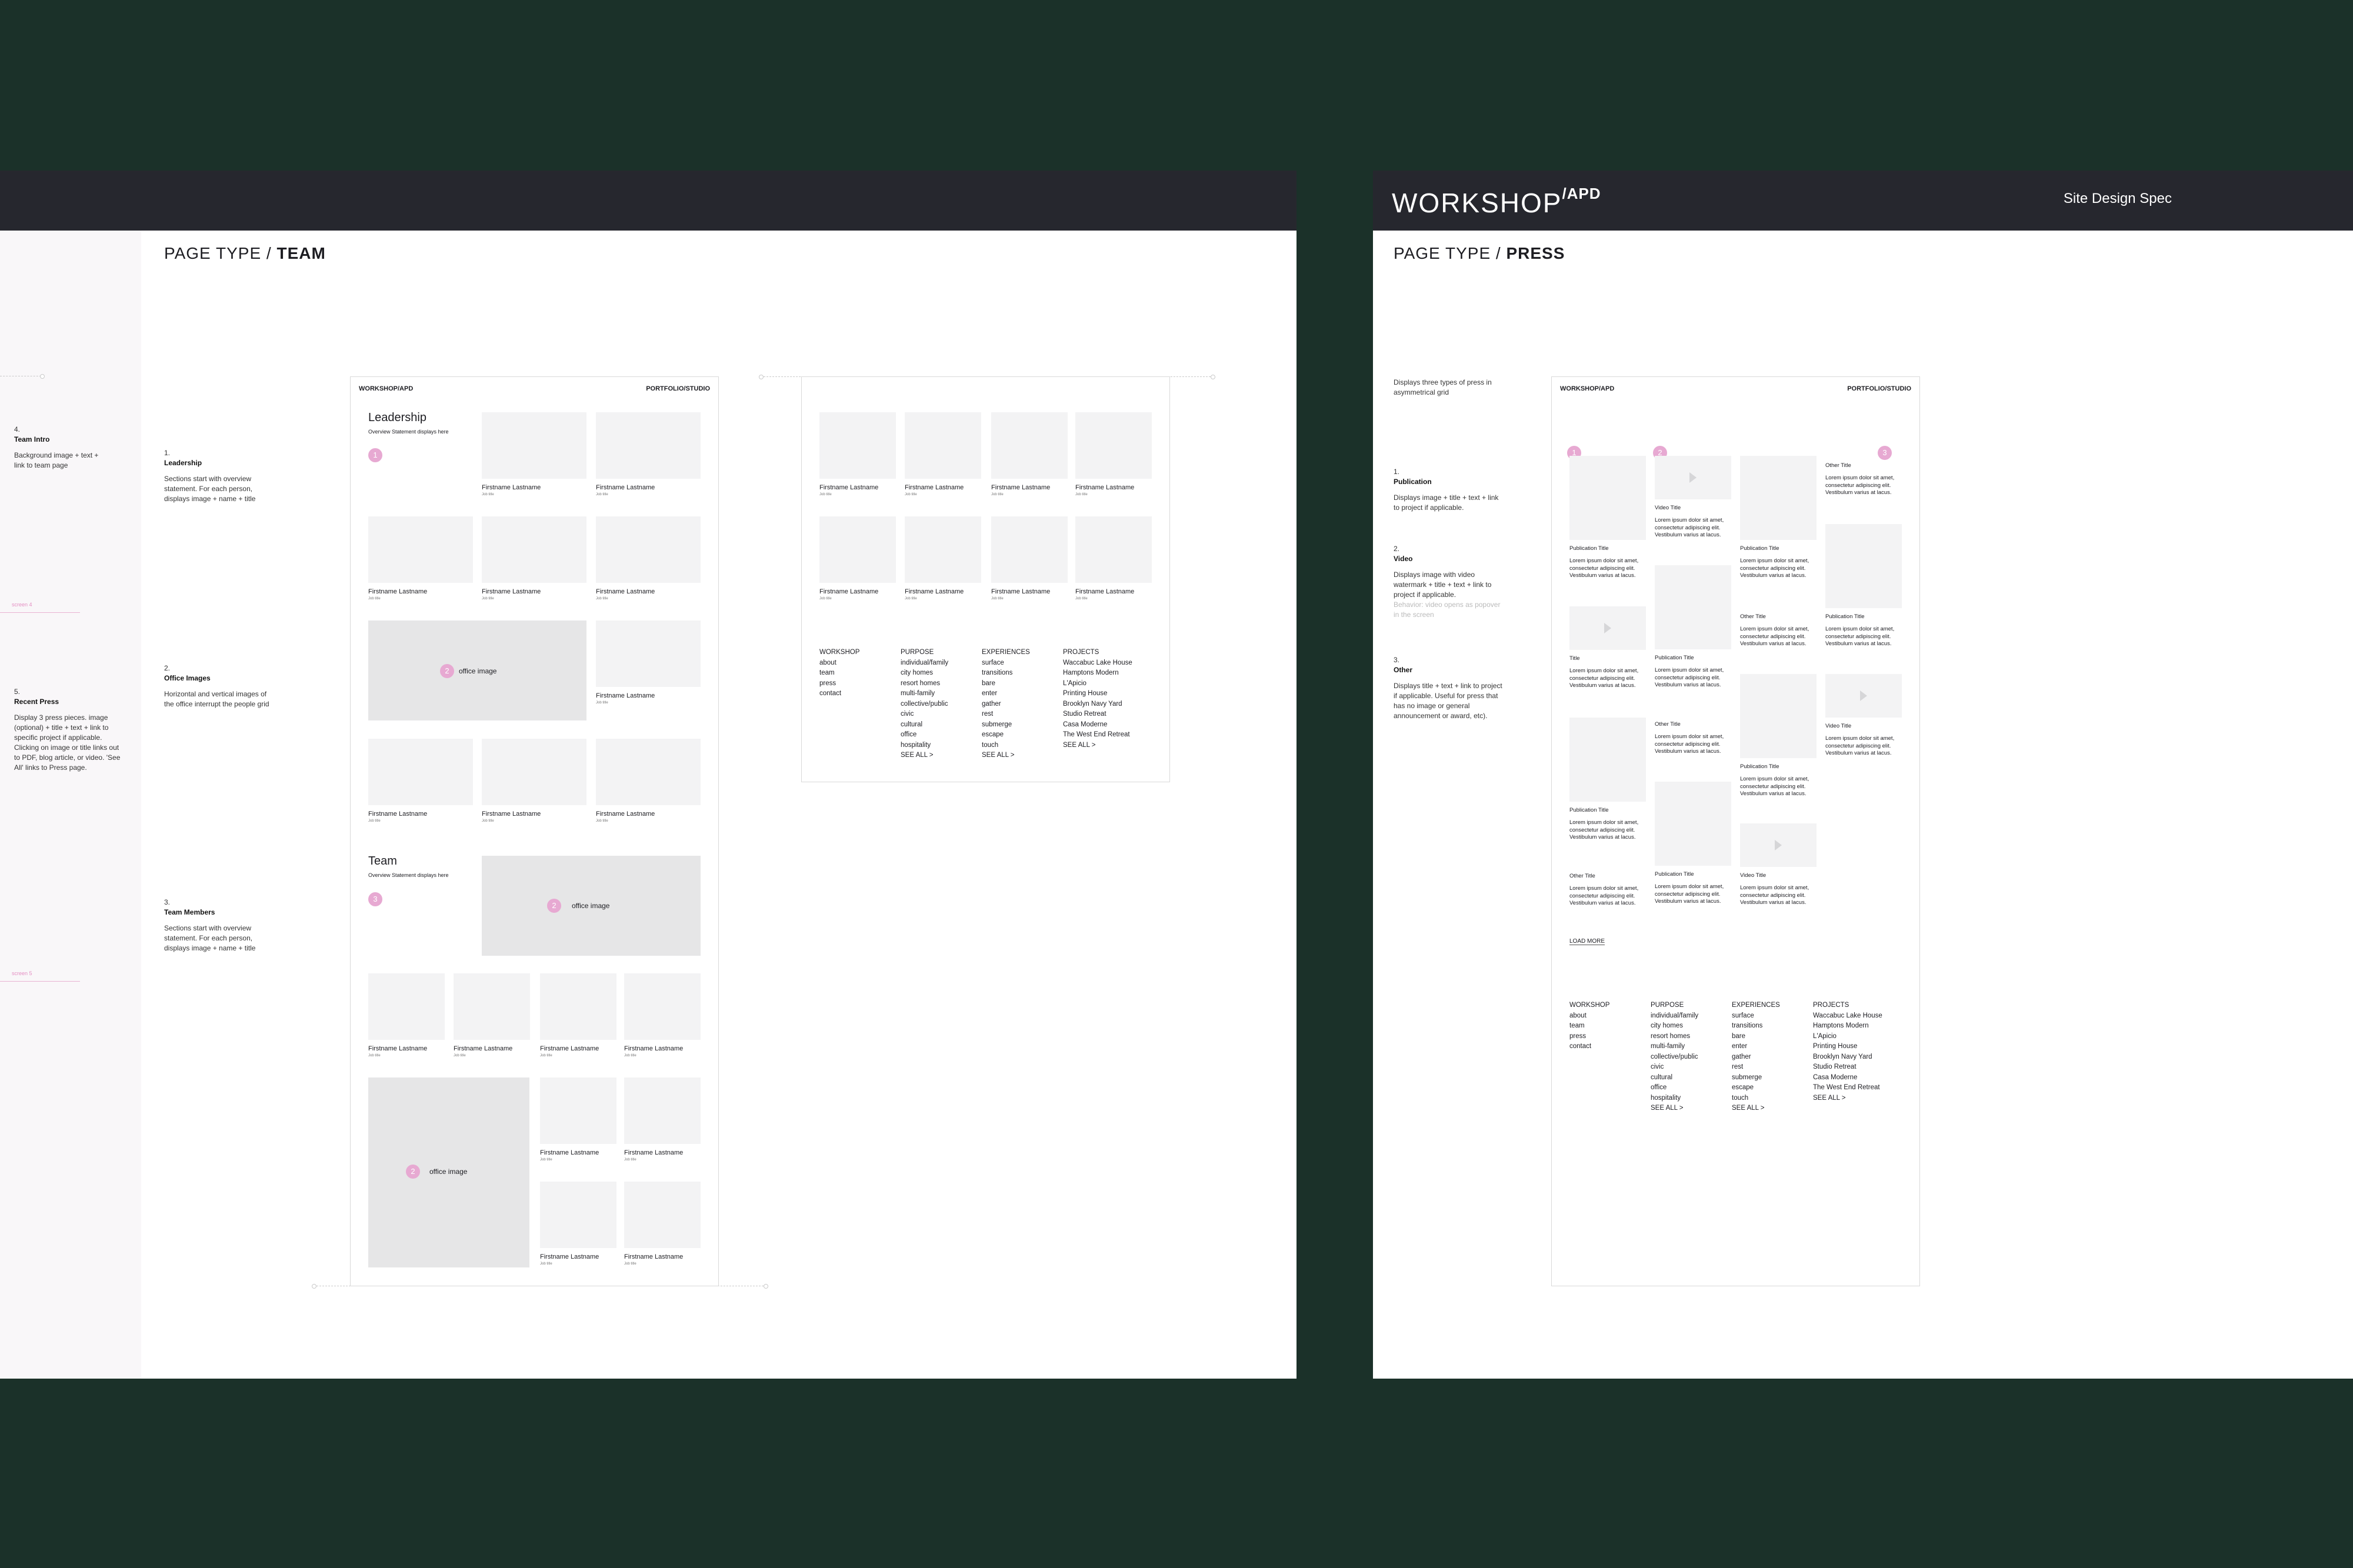 The width and height of the screenshot is (2353, 1568). What do you see at coordinates (1756, 1047) in the screenshot?
I see `footer-link: enter` at bounding box center [1756, 1047].